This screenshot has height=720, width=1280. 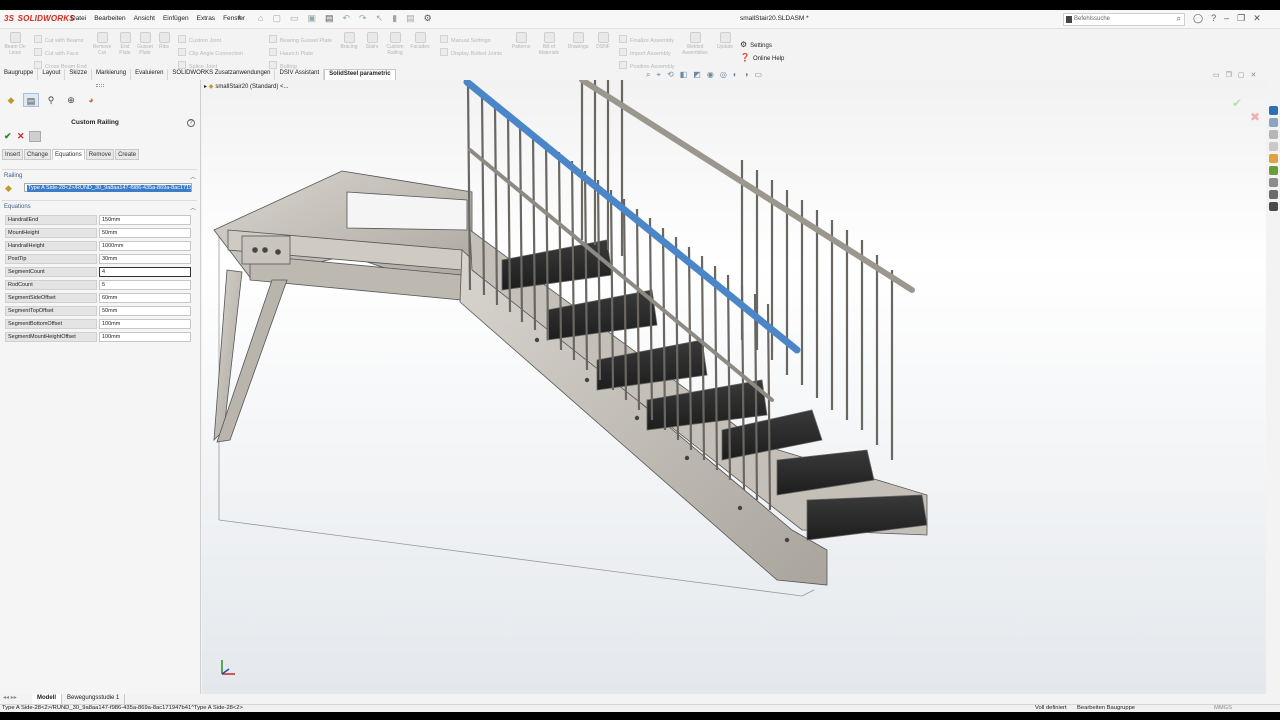 What do you see at coordinates (127, 154) in the screenshot?
I see `subtab-create: Create` at bounding box center [127, 154].